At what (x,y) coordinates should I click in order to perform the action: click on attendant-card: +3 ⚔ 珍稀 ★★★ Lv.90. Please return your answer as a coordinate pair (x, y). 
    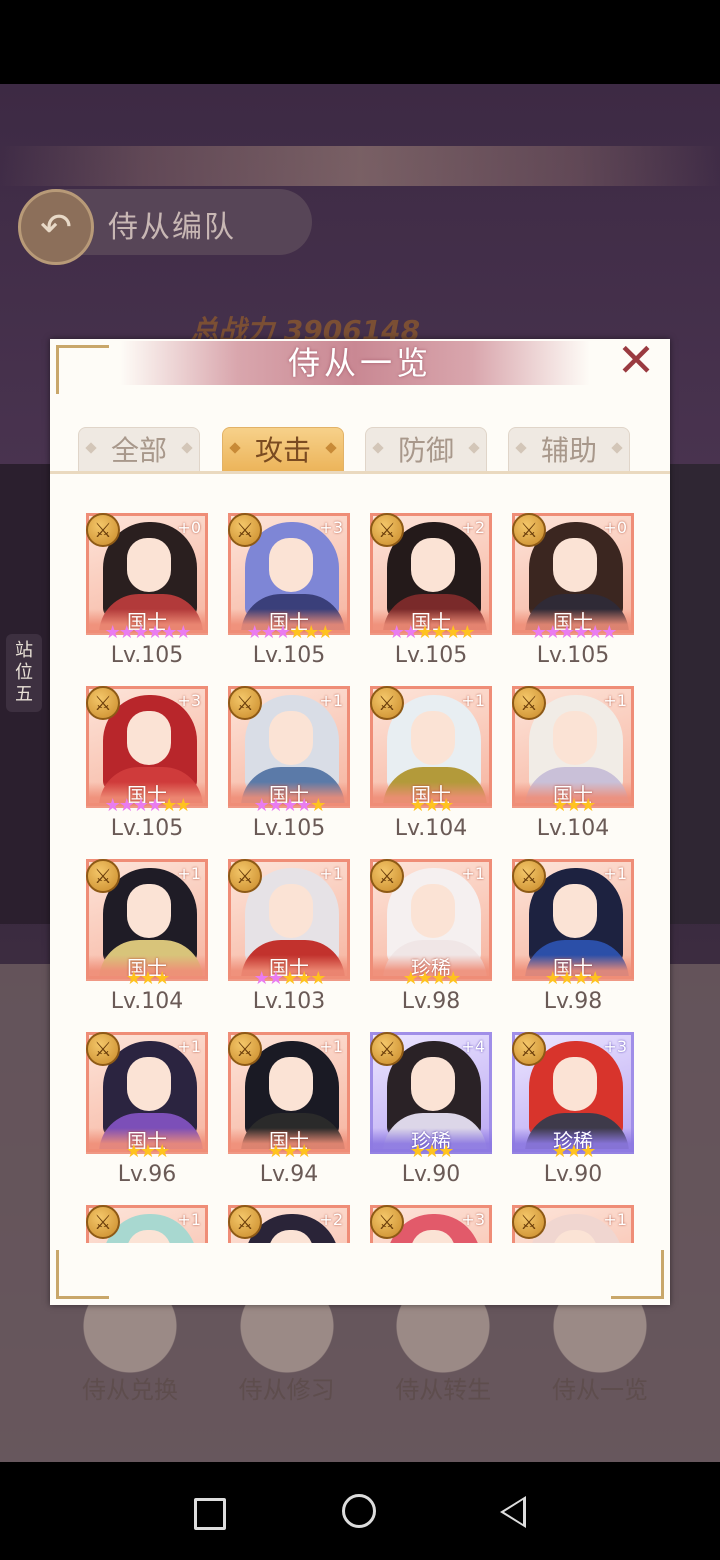
    Looking at the image, I should click on (556, 1094).